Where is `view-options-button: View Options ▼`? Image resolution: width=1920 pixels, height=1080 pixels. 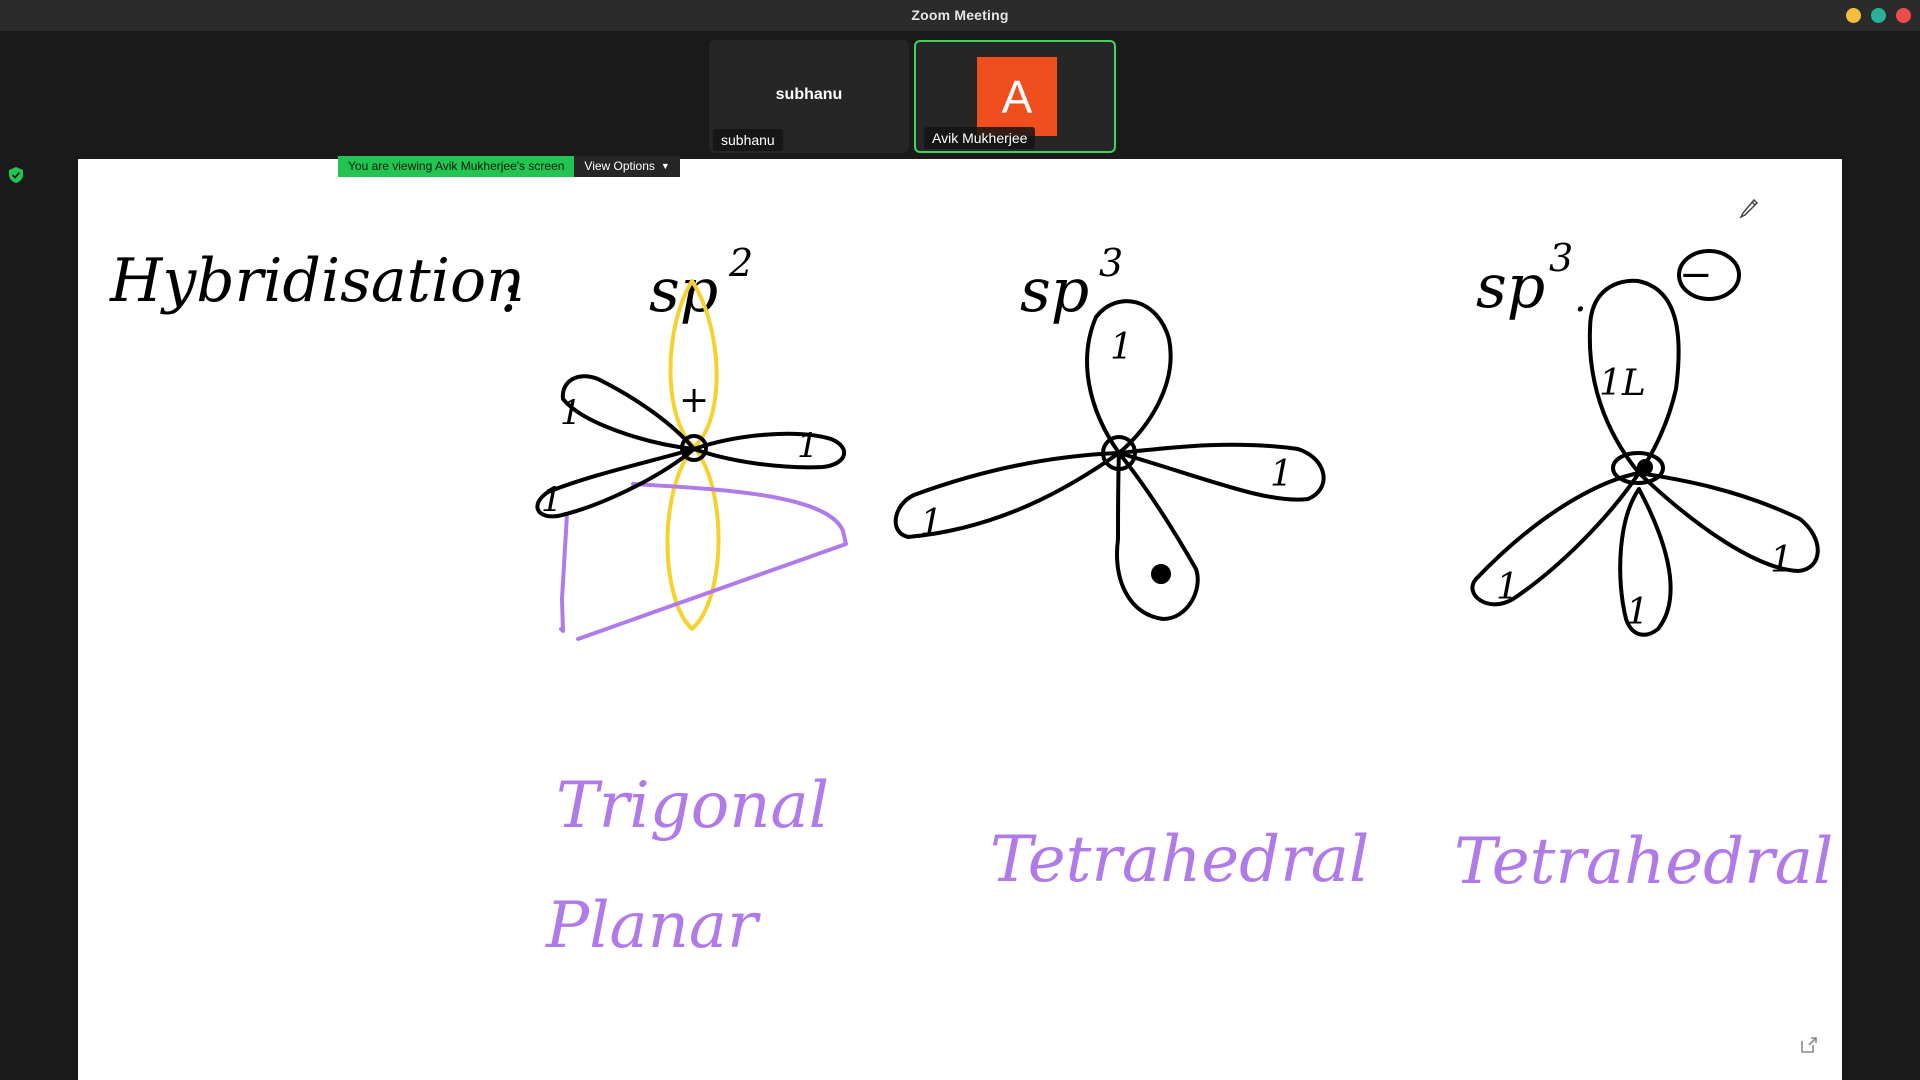 view-options-button: View Options ▼ is located at coordinates (627, 166).